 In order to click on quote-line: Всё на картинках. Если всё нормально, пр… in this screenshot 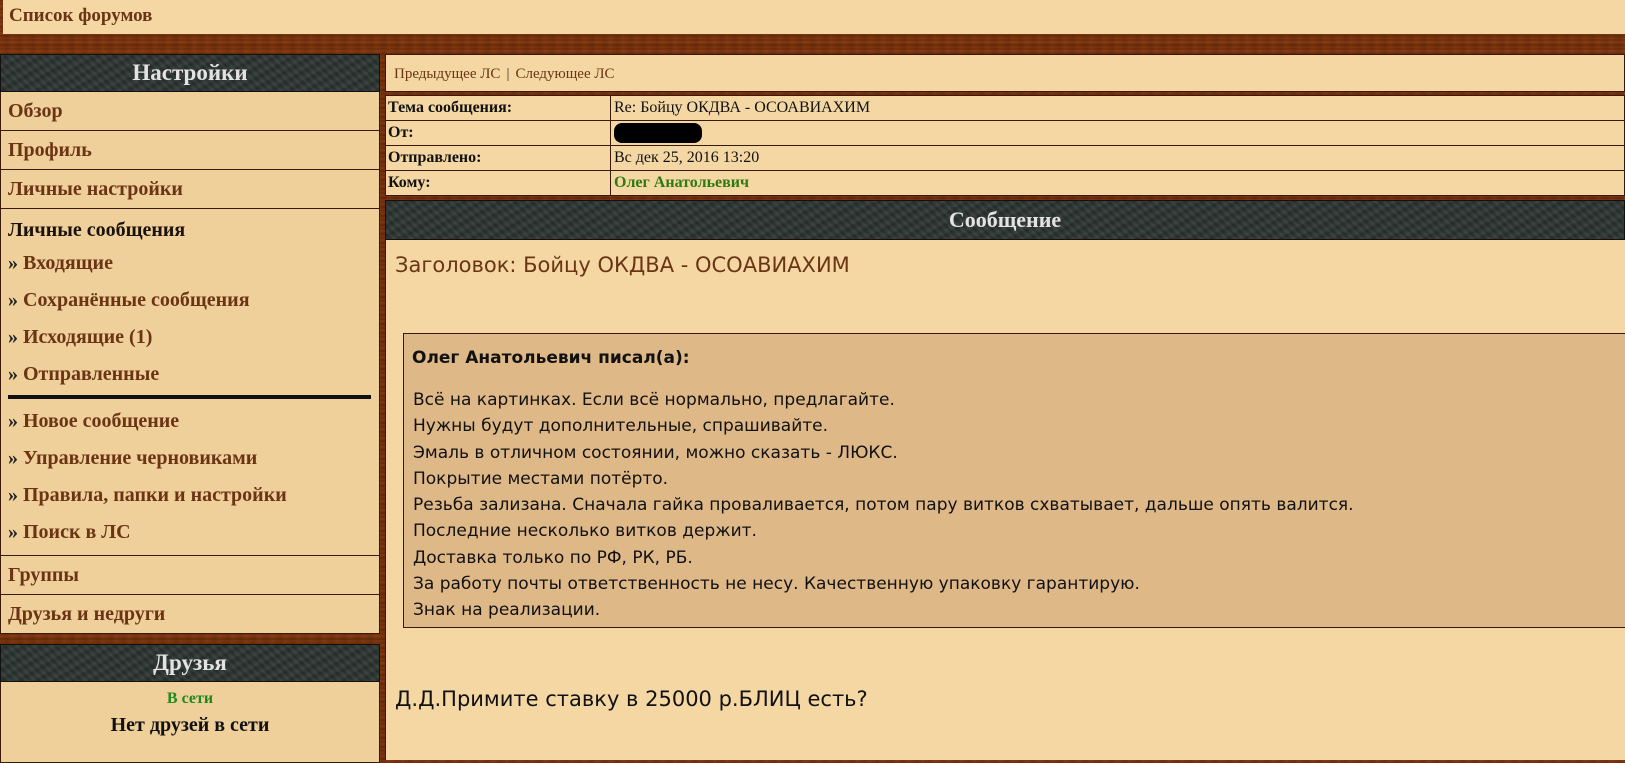, I will do `click(654, 400)`.